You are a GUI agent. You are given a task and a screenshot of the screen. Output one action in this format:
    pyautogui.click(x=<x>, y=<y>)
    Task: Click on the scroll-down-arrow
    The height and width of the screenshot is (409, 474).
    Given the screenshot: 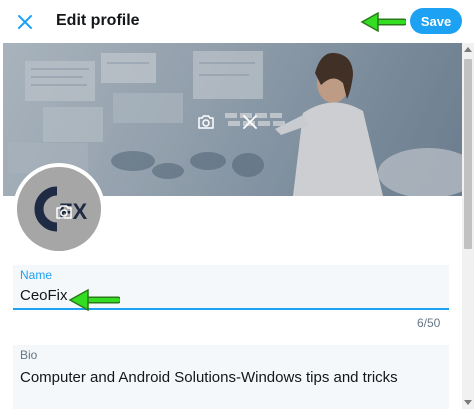 What is the action you would take?
    pyautogui.click(x=468, y=403)
    